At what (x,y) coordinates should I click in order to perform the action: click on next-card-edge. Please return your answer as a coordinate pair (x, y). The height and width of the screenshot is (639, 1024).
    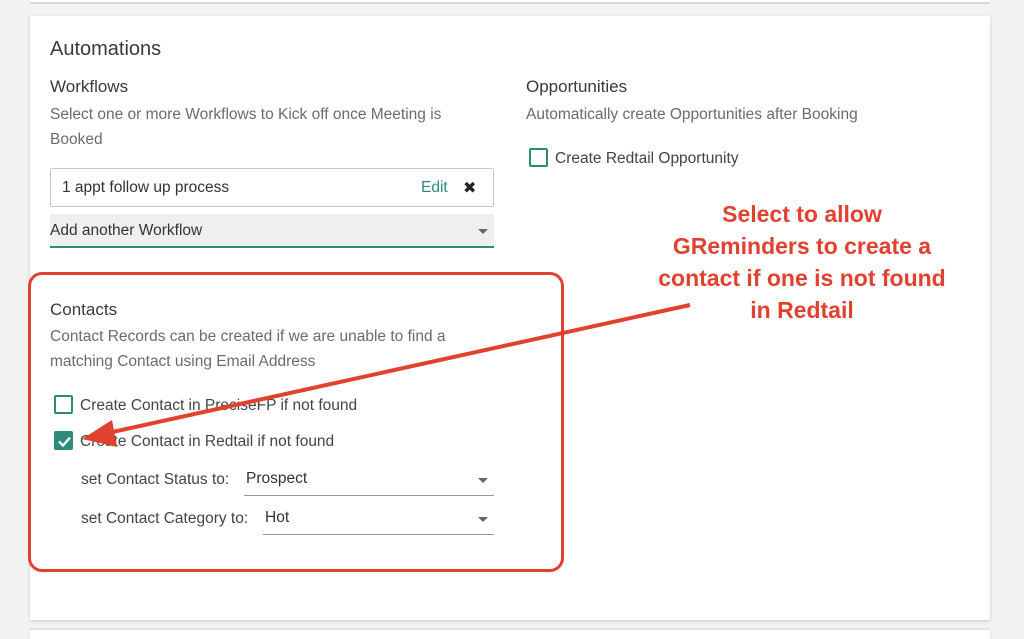
    Looking at the image, I should click on (510, 634).